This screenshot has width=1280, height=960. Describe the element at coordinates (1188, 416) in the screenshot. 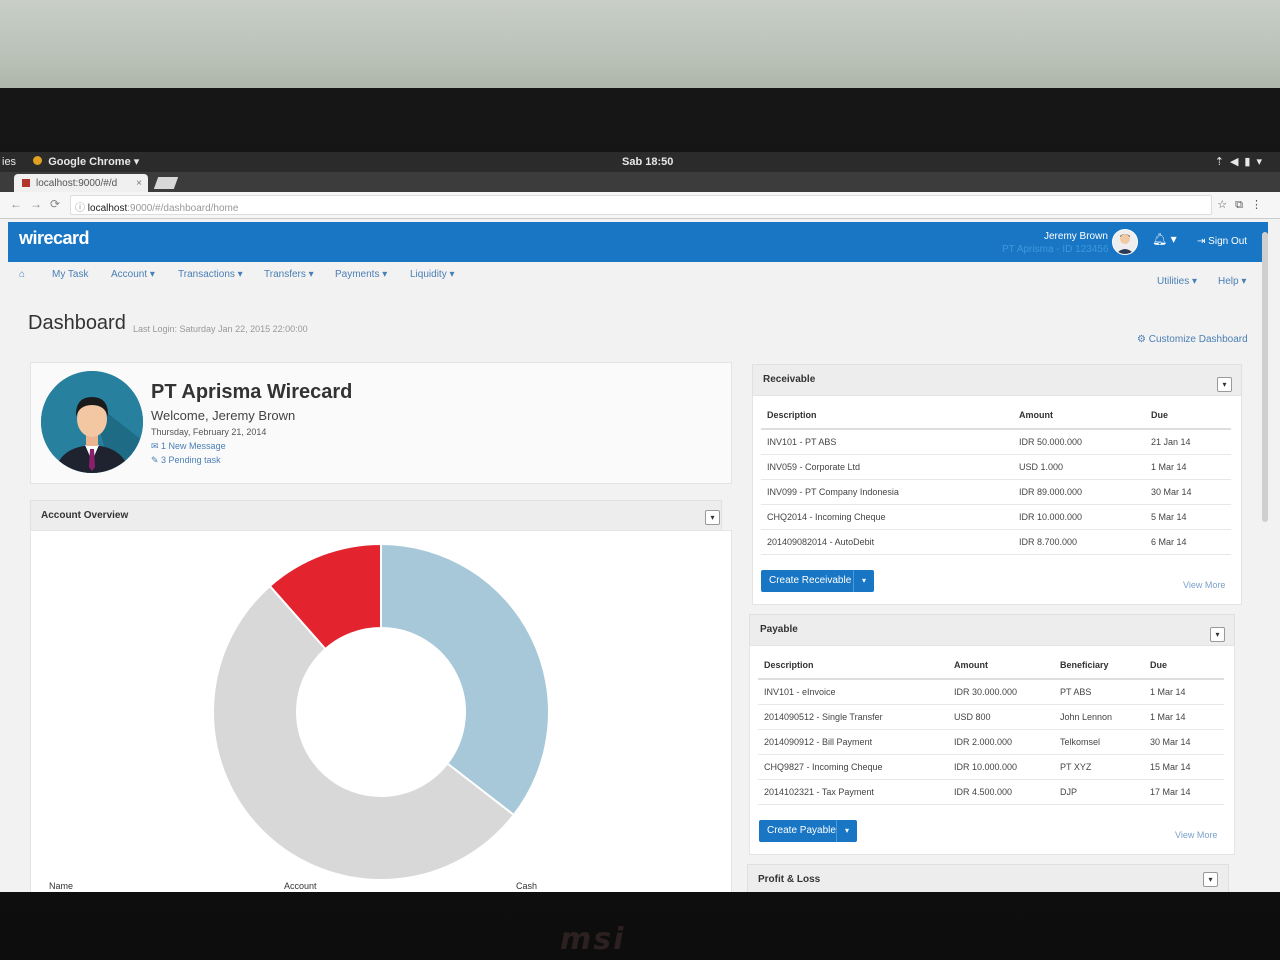

I see `col-due: Due` at that location.